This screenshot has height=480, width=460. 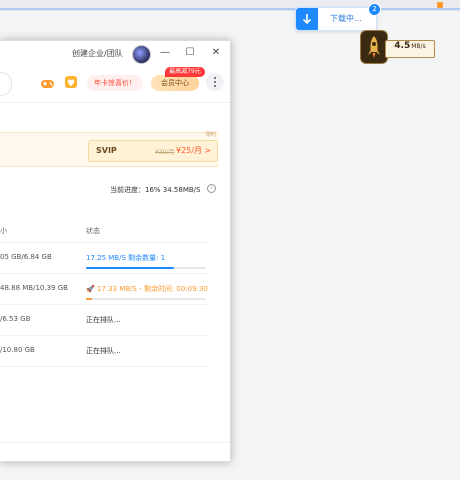 What do you see at coordinates (152, 289) in the screenshot?
I see `row-status-text: 17.33 MB/S - 剩余时间: 00:09:30` at bounding box center [152, 289].